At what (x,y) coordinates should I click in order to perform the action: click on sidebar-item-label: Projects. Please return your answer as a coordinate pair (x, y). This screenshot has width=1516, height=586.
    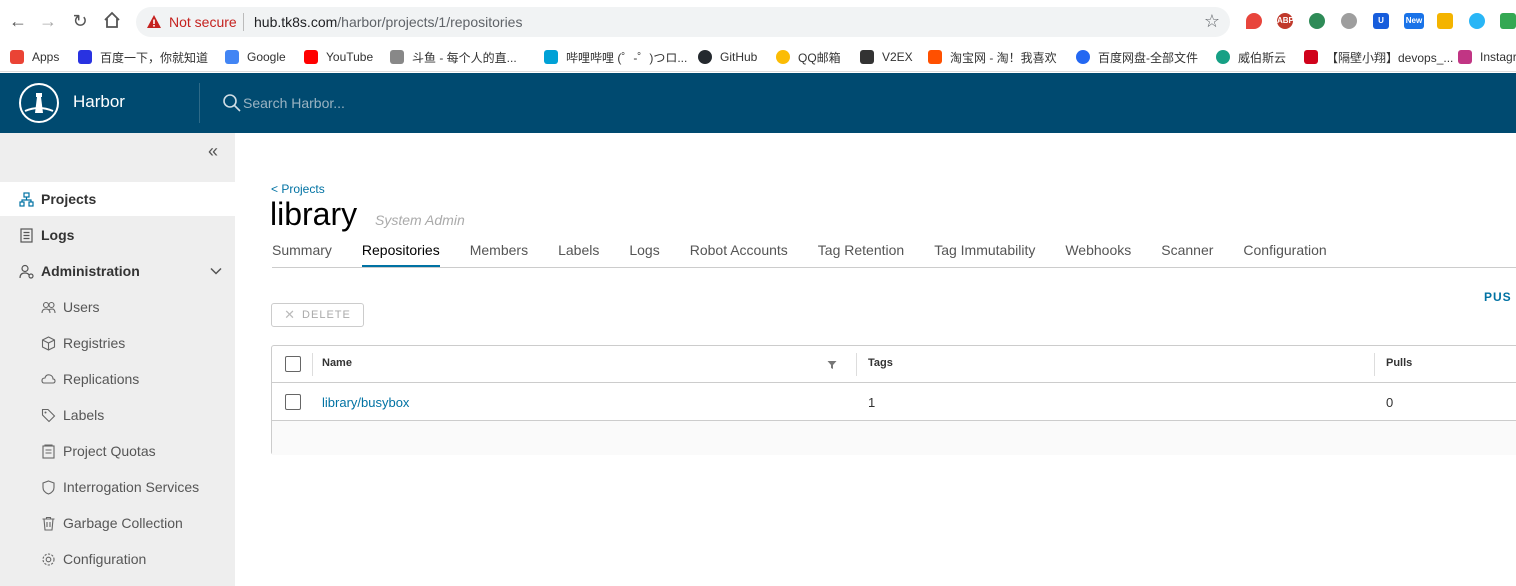
    Looking at the image, I should click on (69, 199).